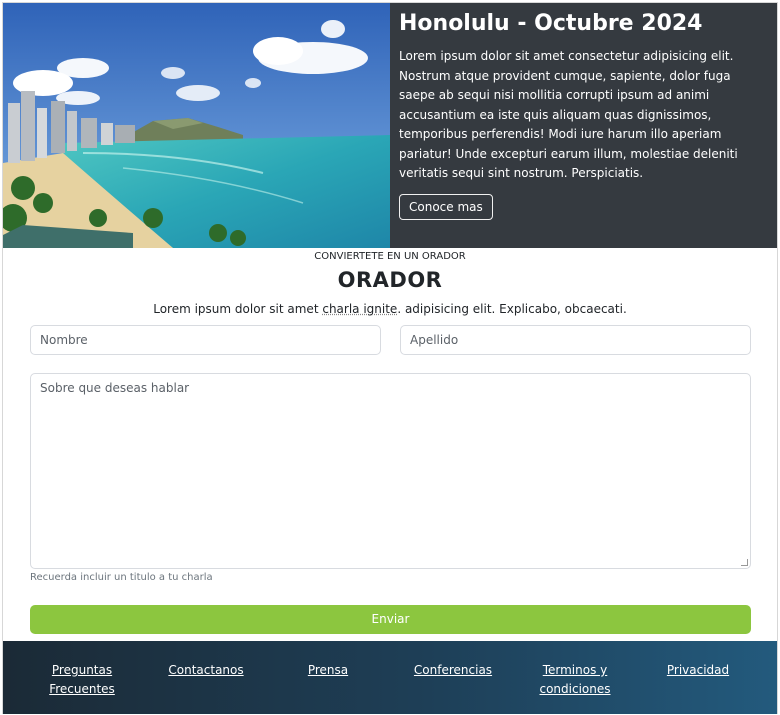  Describe the element at coordinates (453, 670) in the screenshot. I see `footer-link-conferences: Conferencias` at that location.